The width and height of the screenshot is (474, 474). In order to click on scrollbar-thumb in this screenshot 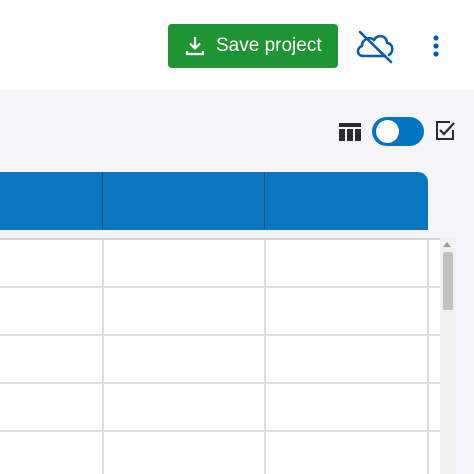, I will do `click(448, 281)`.